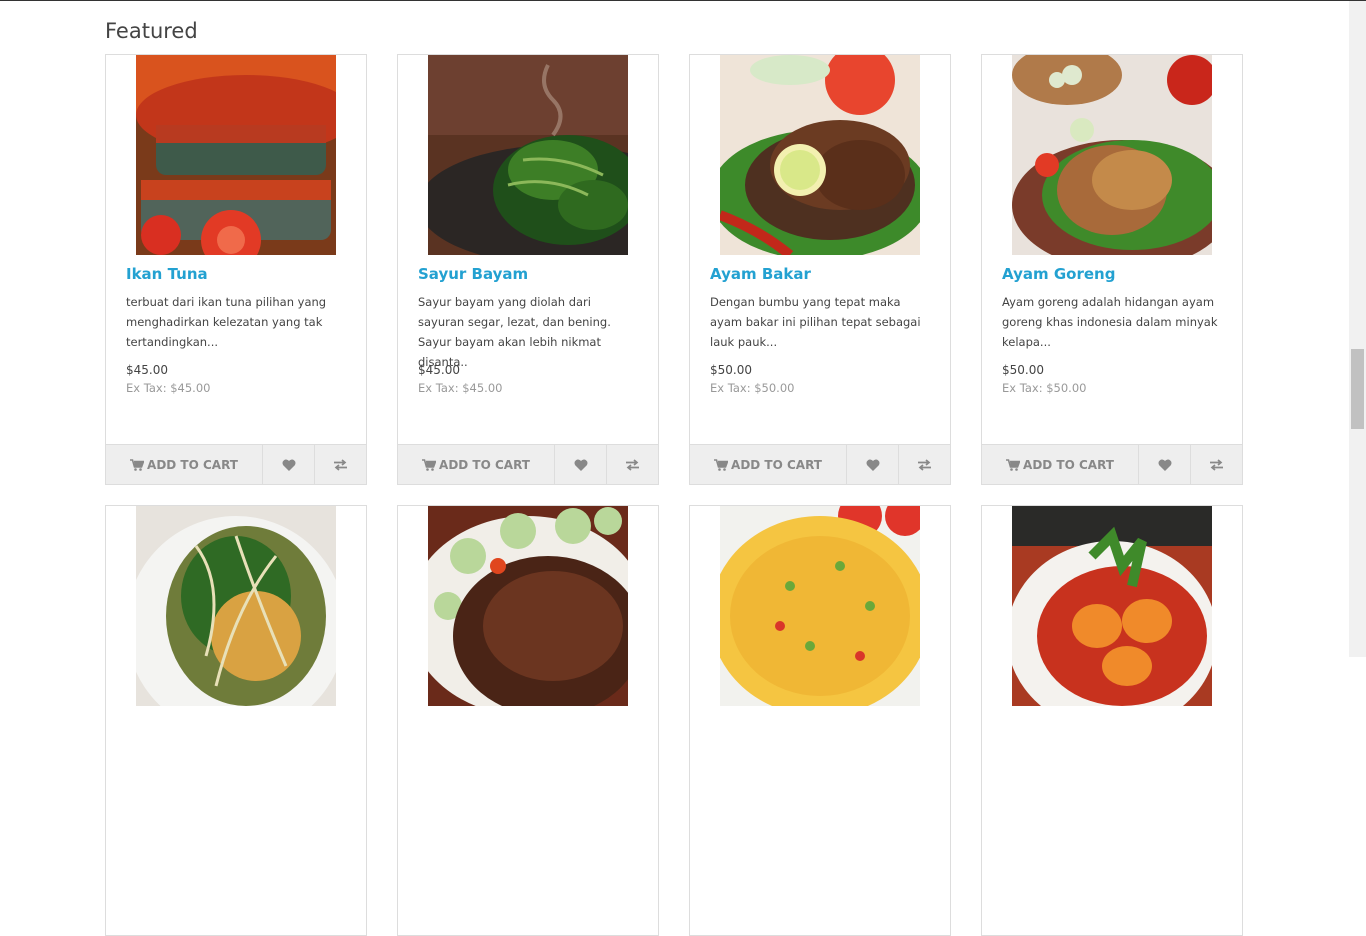 This screenshot has width=1366, height=936. I want to click on product-name: Ayam Goreng, so click(1112, 274).